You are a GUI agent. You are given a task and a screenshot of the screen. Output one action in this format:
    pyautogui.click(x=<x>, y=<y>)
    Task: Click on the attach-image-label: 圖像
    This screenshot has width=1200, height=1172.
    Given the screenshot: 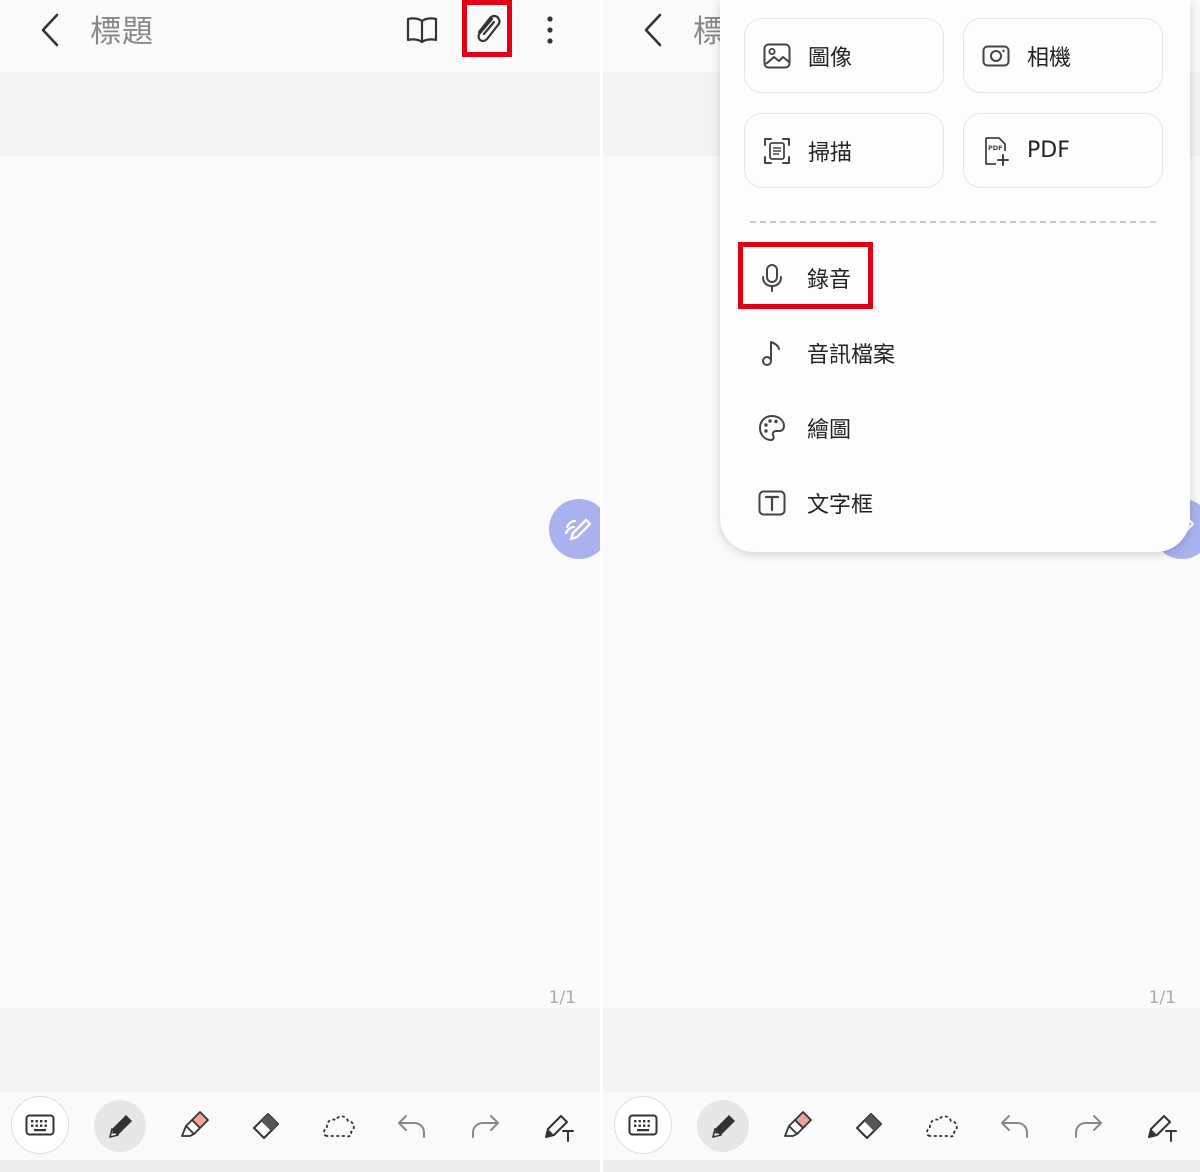 What is the action you would take?
    pyautogui.click(x=830, y=58)
    